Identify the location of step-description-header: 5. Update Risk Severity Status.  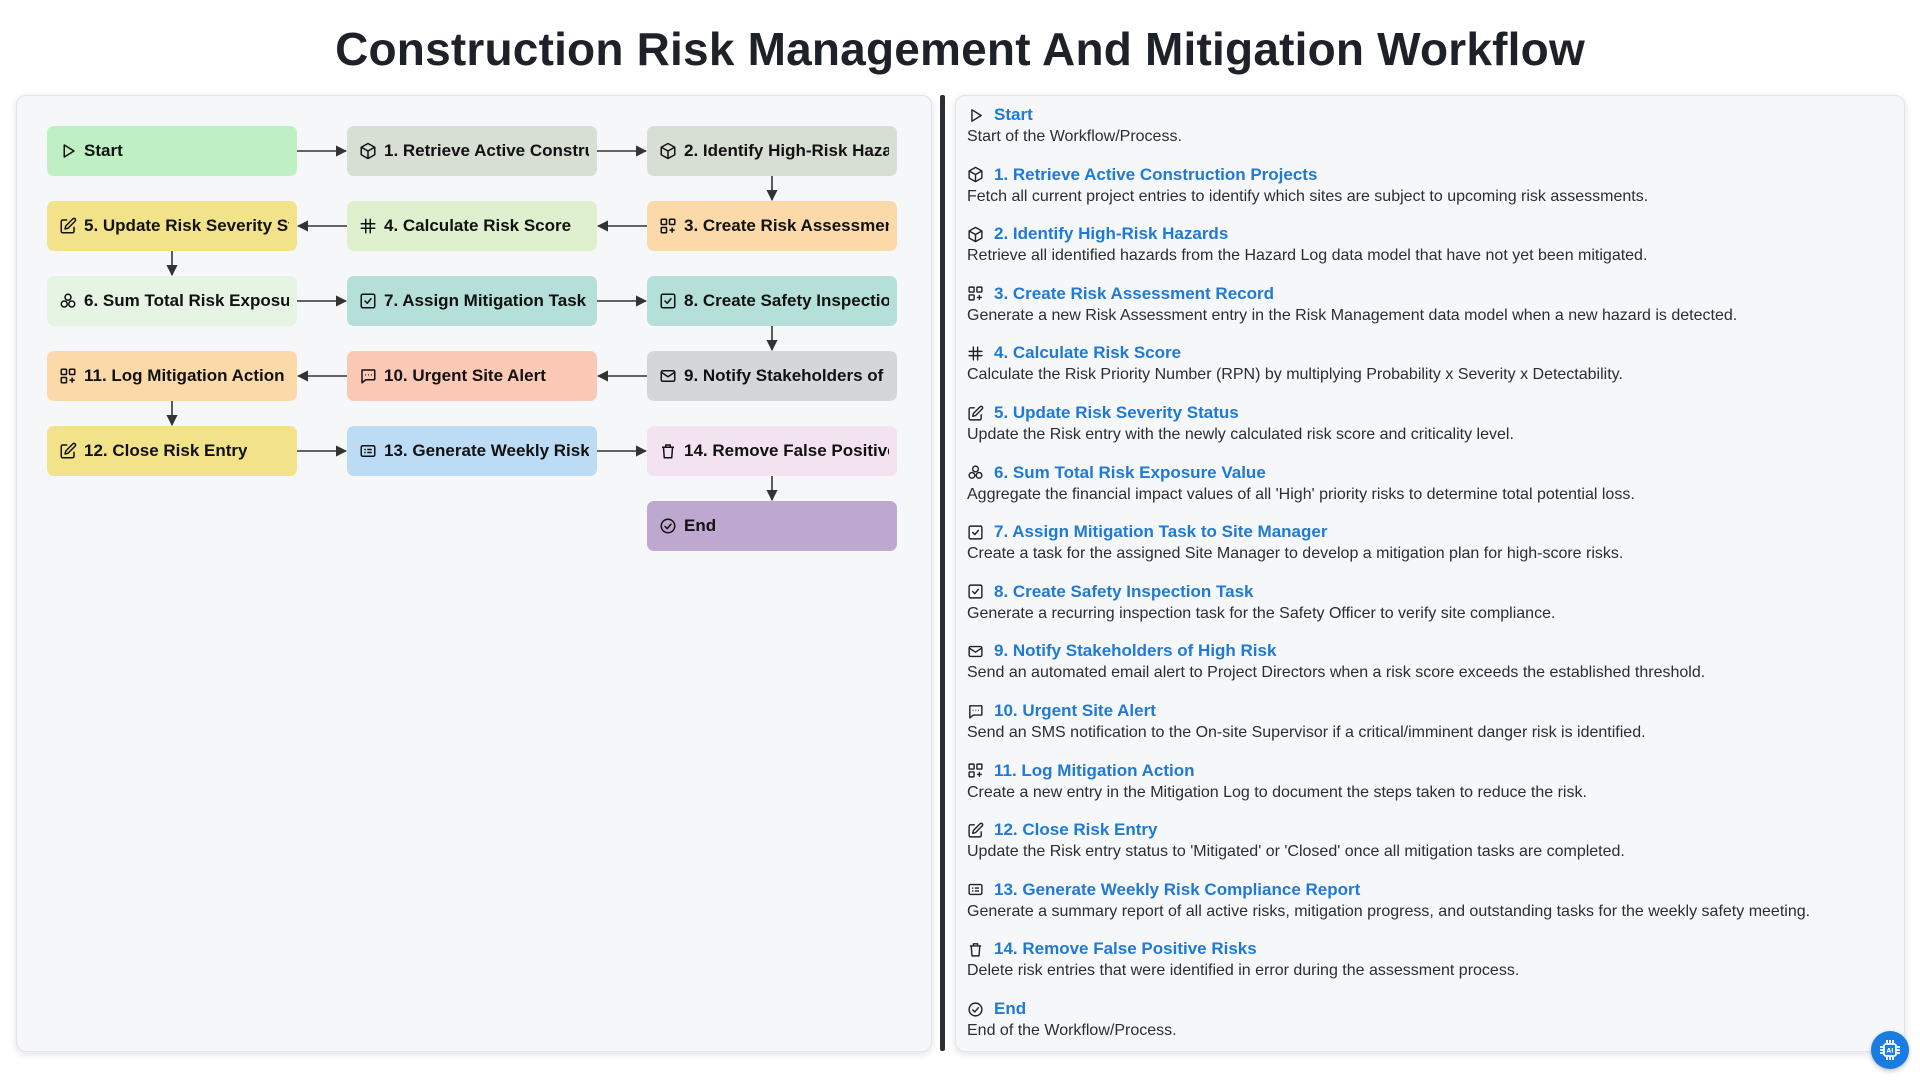
(1427, 413).